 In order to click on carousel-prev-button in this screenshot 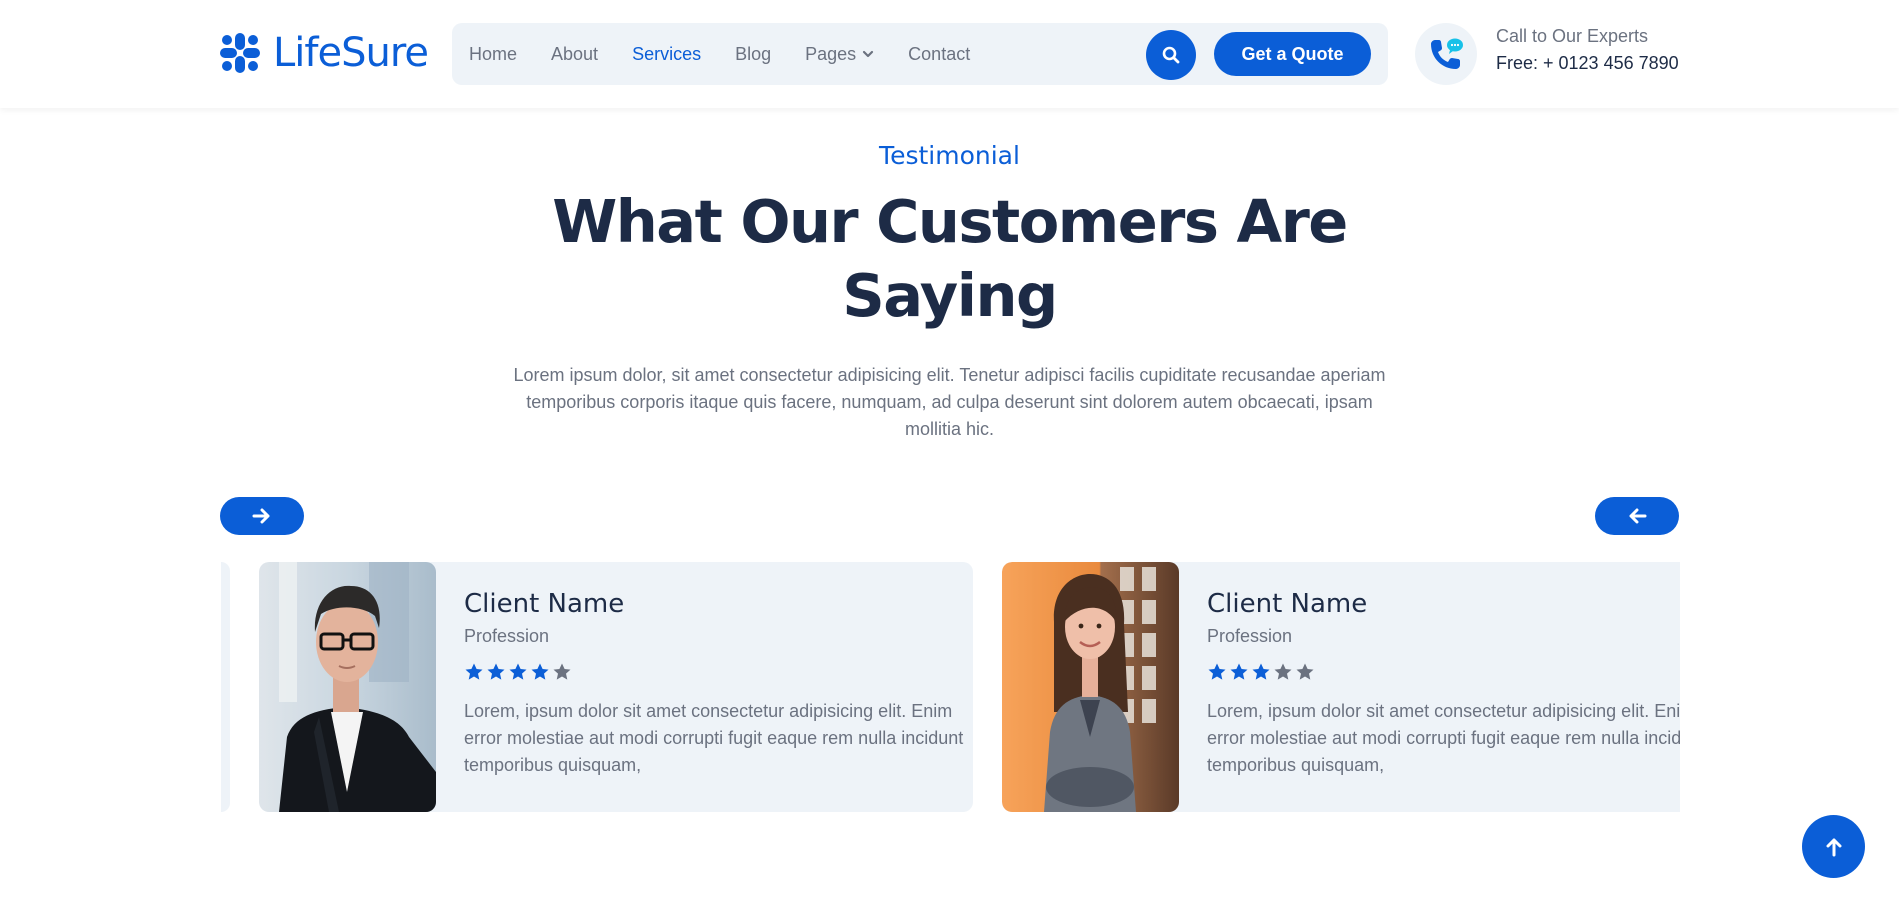, I will do `click(1637, 516)`.